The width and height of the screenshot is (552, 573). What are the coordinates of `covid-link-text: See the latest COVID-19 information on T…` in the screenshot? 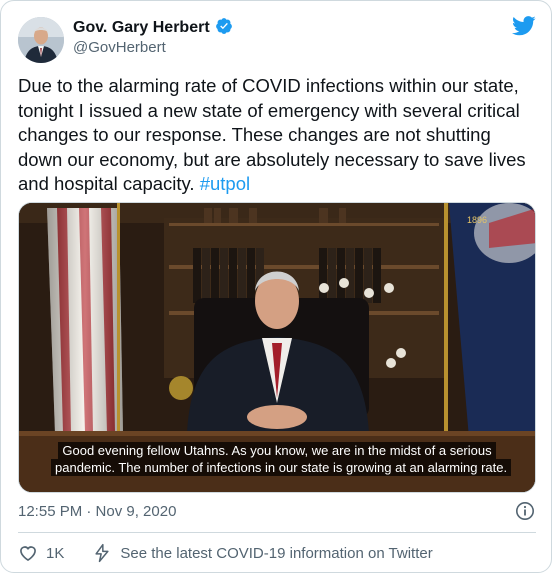 It's located at (276, 553).